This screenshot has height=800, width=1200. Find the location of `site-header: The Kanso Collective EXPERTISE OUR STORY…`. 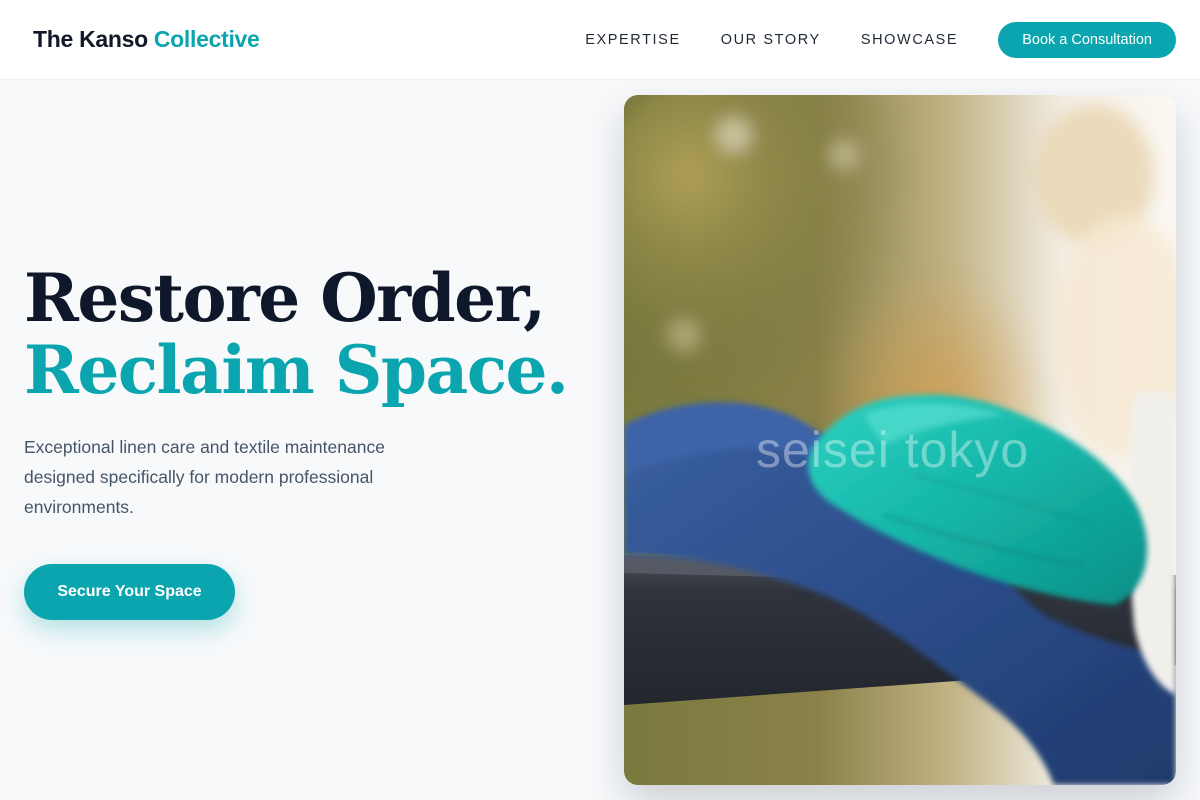

site-header: The Kanso Collective EXPERTISE OUR STORY… is located at coordinates (600, 40).